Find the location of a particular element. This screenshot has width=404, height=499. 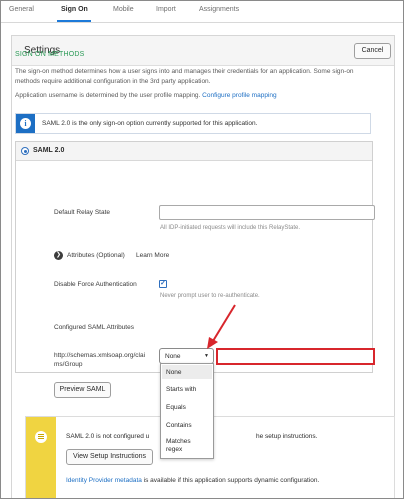

view-setup-instructions-button: View Setup Instructions is located at coordinates (109, 457).